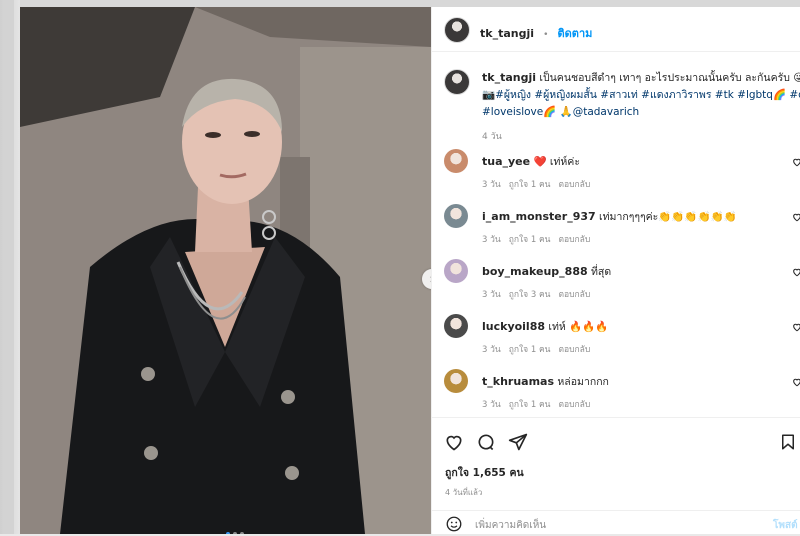 This screenshot has height=536, width=800. Describe the element at coordinates (788, 442) in the screenshot. I see `bookmark-icon` at that location.